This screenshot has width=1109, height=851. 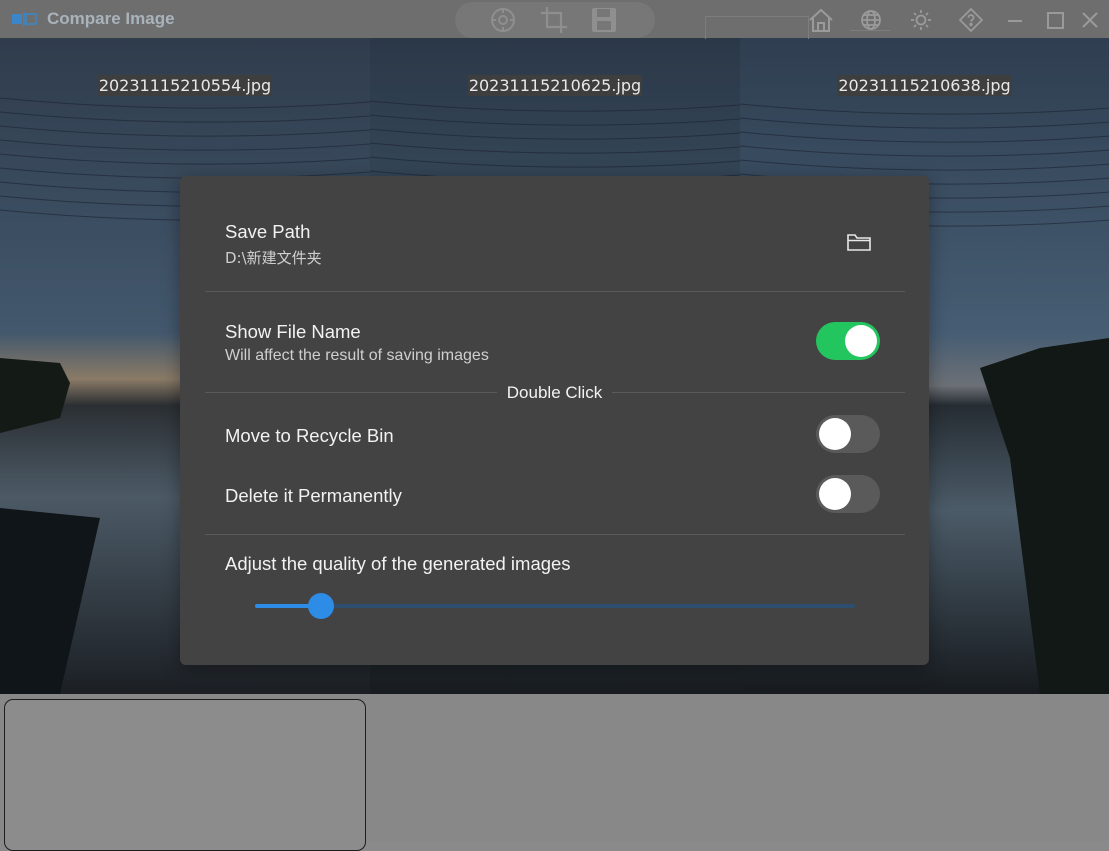 I want to click on app-logo-icon, so click(x=24, y=19).